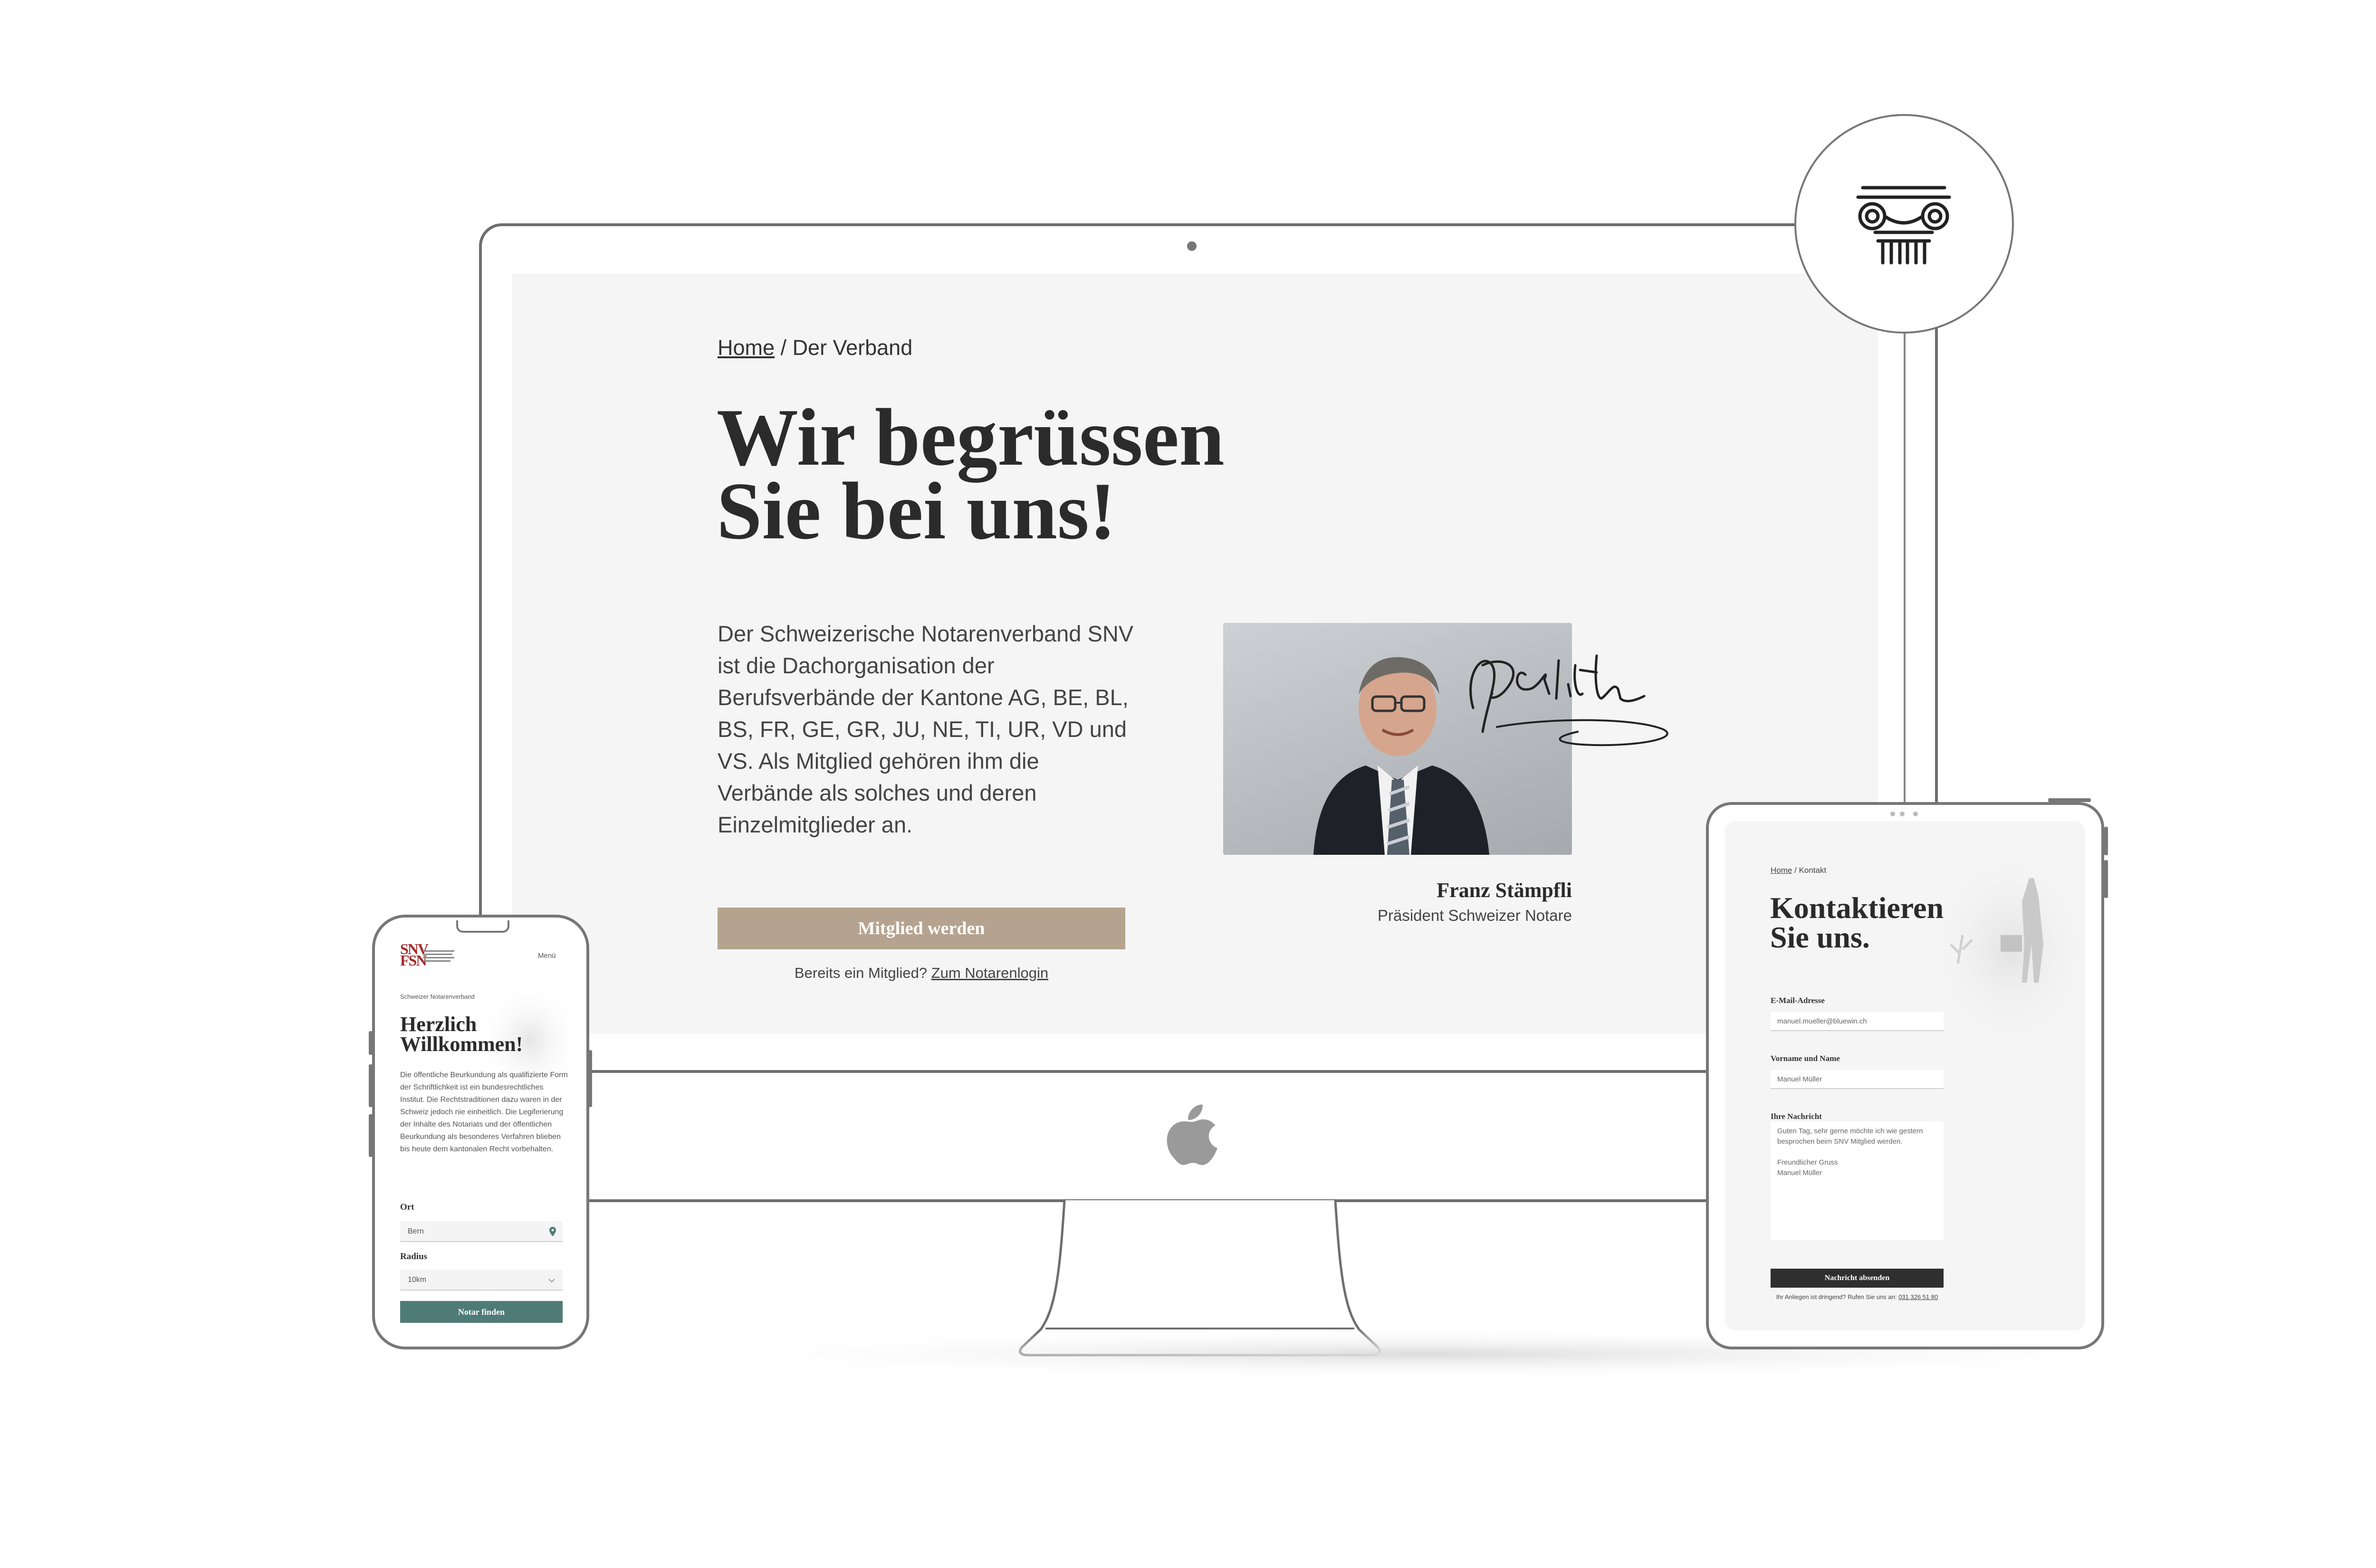 The width and height of the screenshot is (2376, 1568). What do you see at coordinates (1192, 246) in the screenshot?
I see `imac-camera` at bounding box center [1192, 246].